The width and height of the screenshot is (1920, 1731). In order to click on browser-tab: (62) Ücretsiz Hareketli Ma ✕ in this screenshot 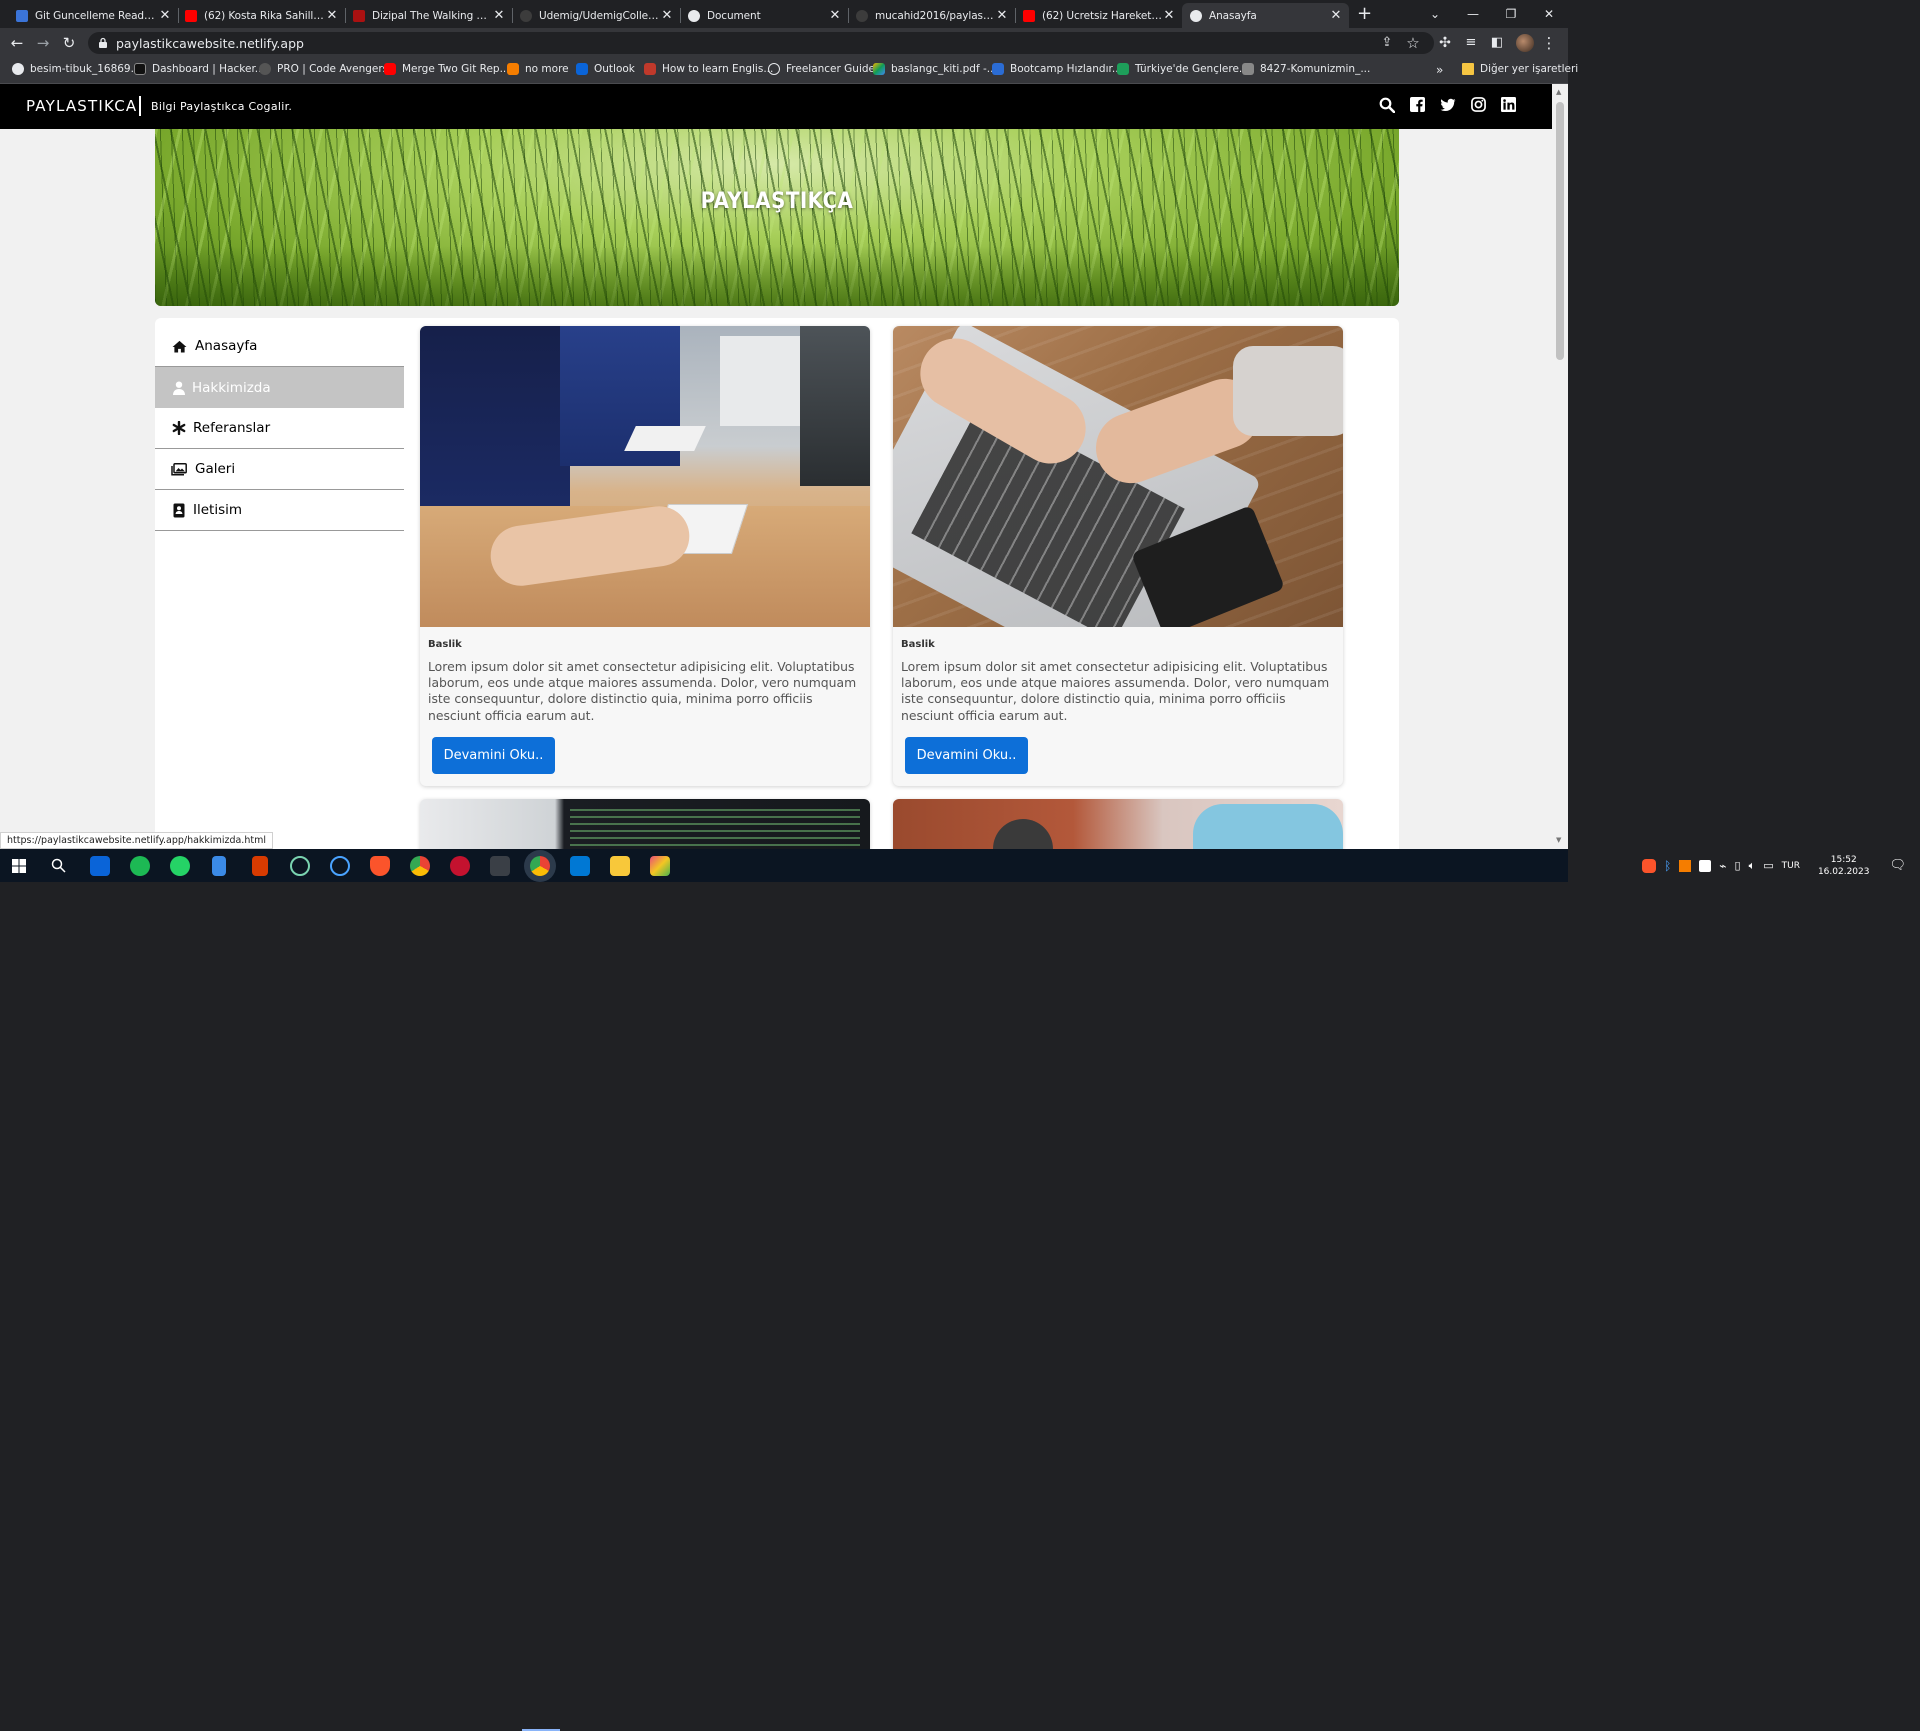, I will do `click(1098, 15)`.